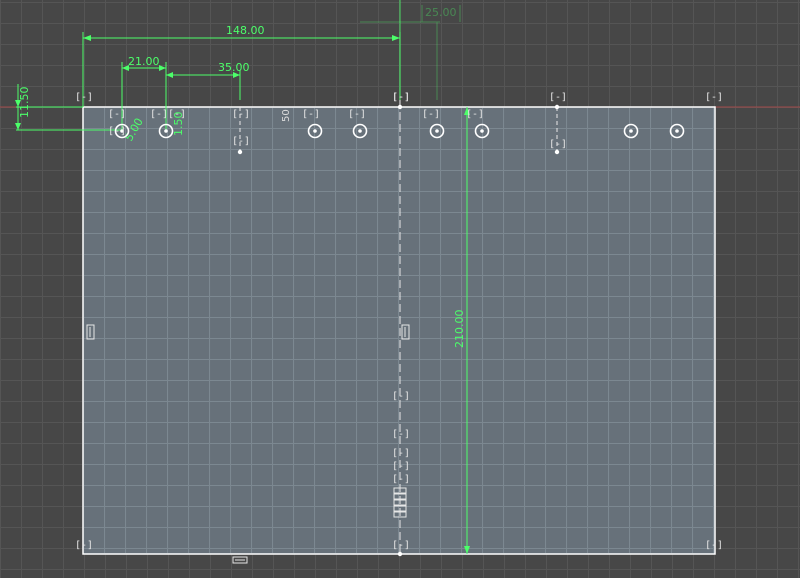 The height and width of the screenshot is (578, 800). I want to click on dimension-mid-small-text: 50, so click(286, 115).